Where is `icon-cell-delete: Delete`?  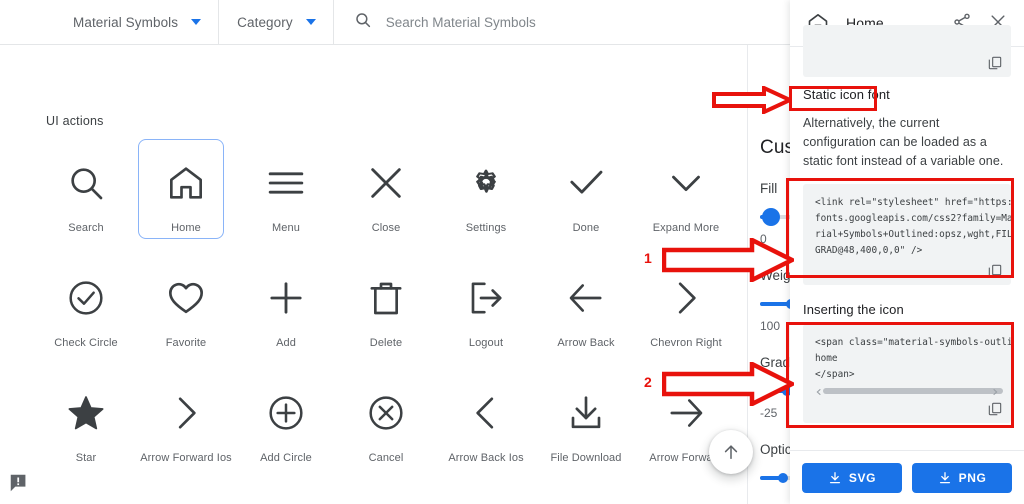
icon-cell-delete: Delete is located at coordinates (386, 317).